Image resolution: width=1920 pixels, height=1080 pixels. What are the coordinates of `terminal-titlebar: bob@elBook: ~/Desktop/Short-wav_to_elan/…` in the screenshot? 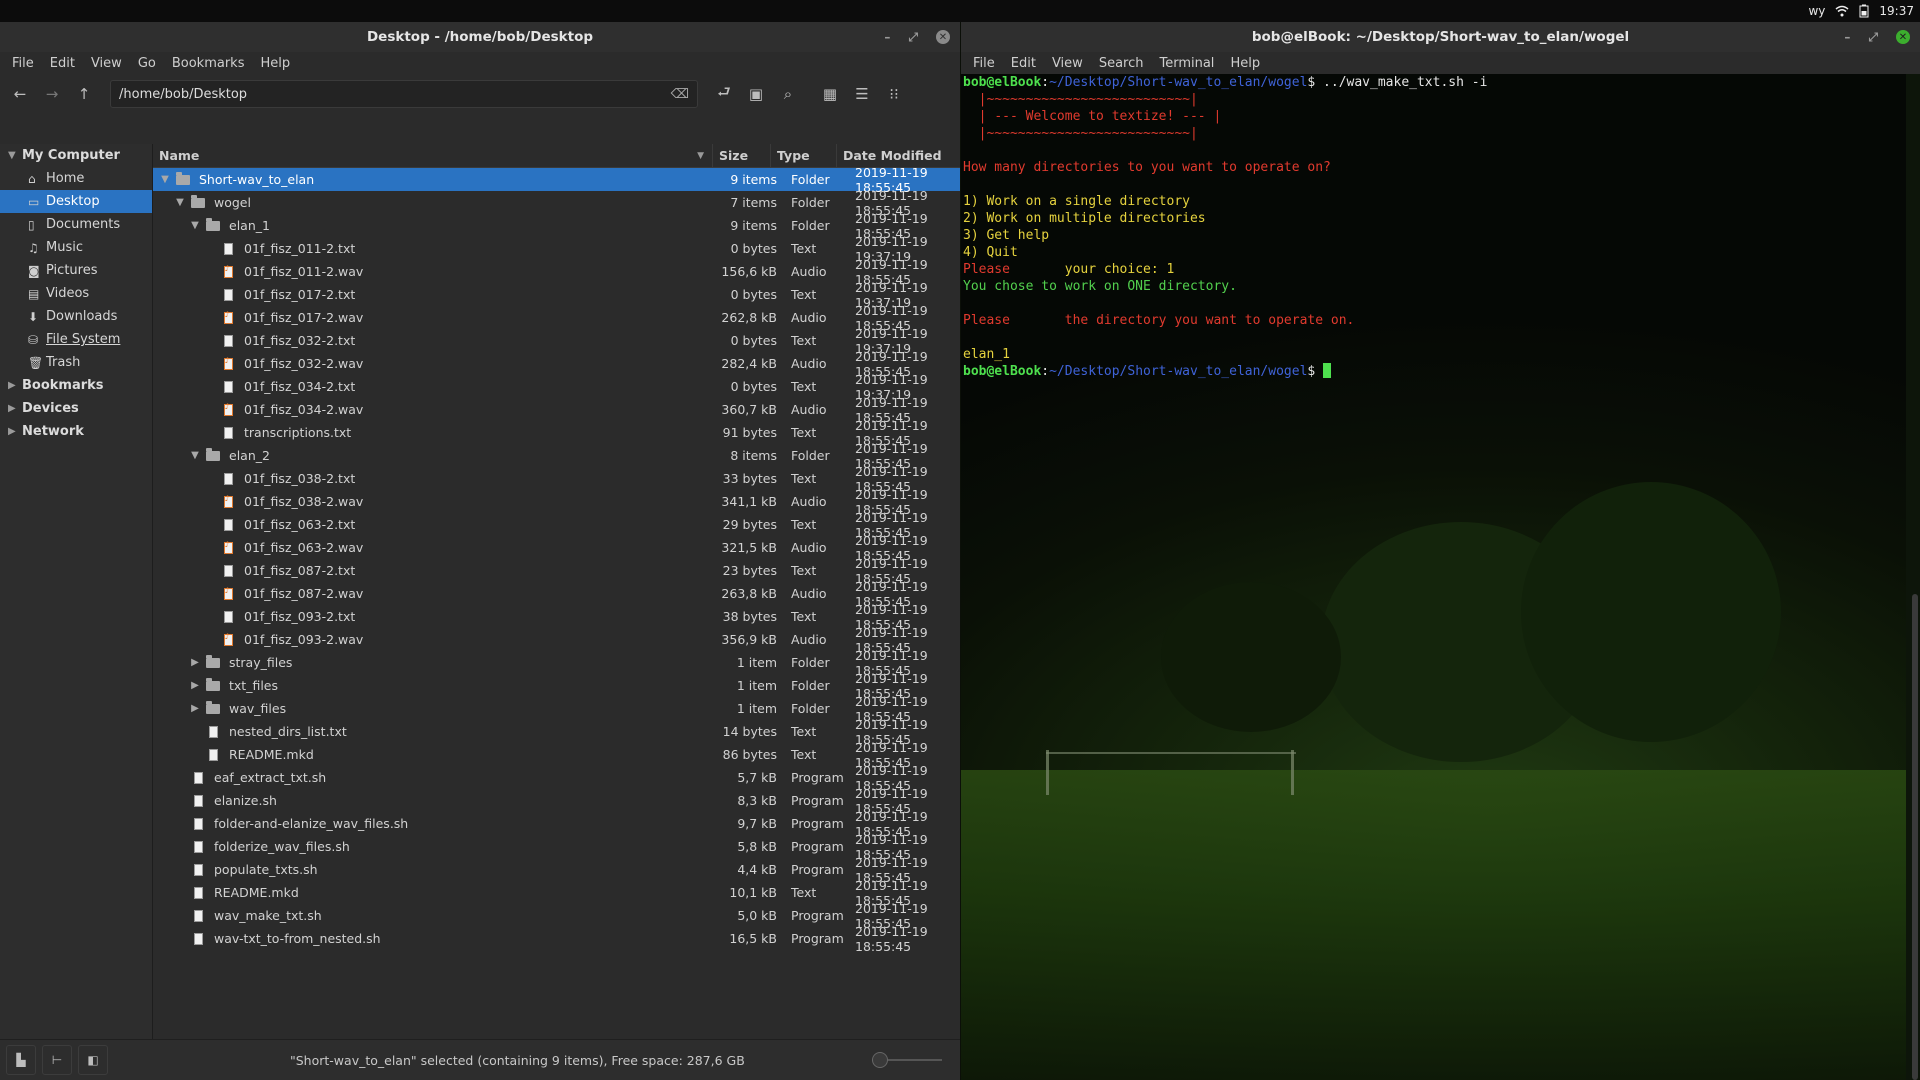 It's located at (1440, 37).